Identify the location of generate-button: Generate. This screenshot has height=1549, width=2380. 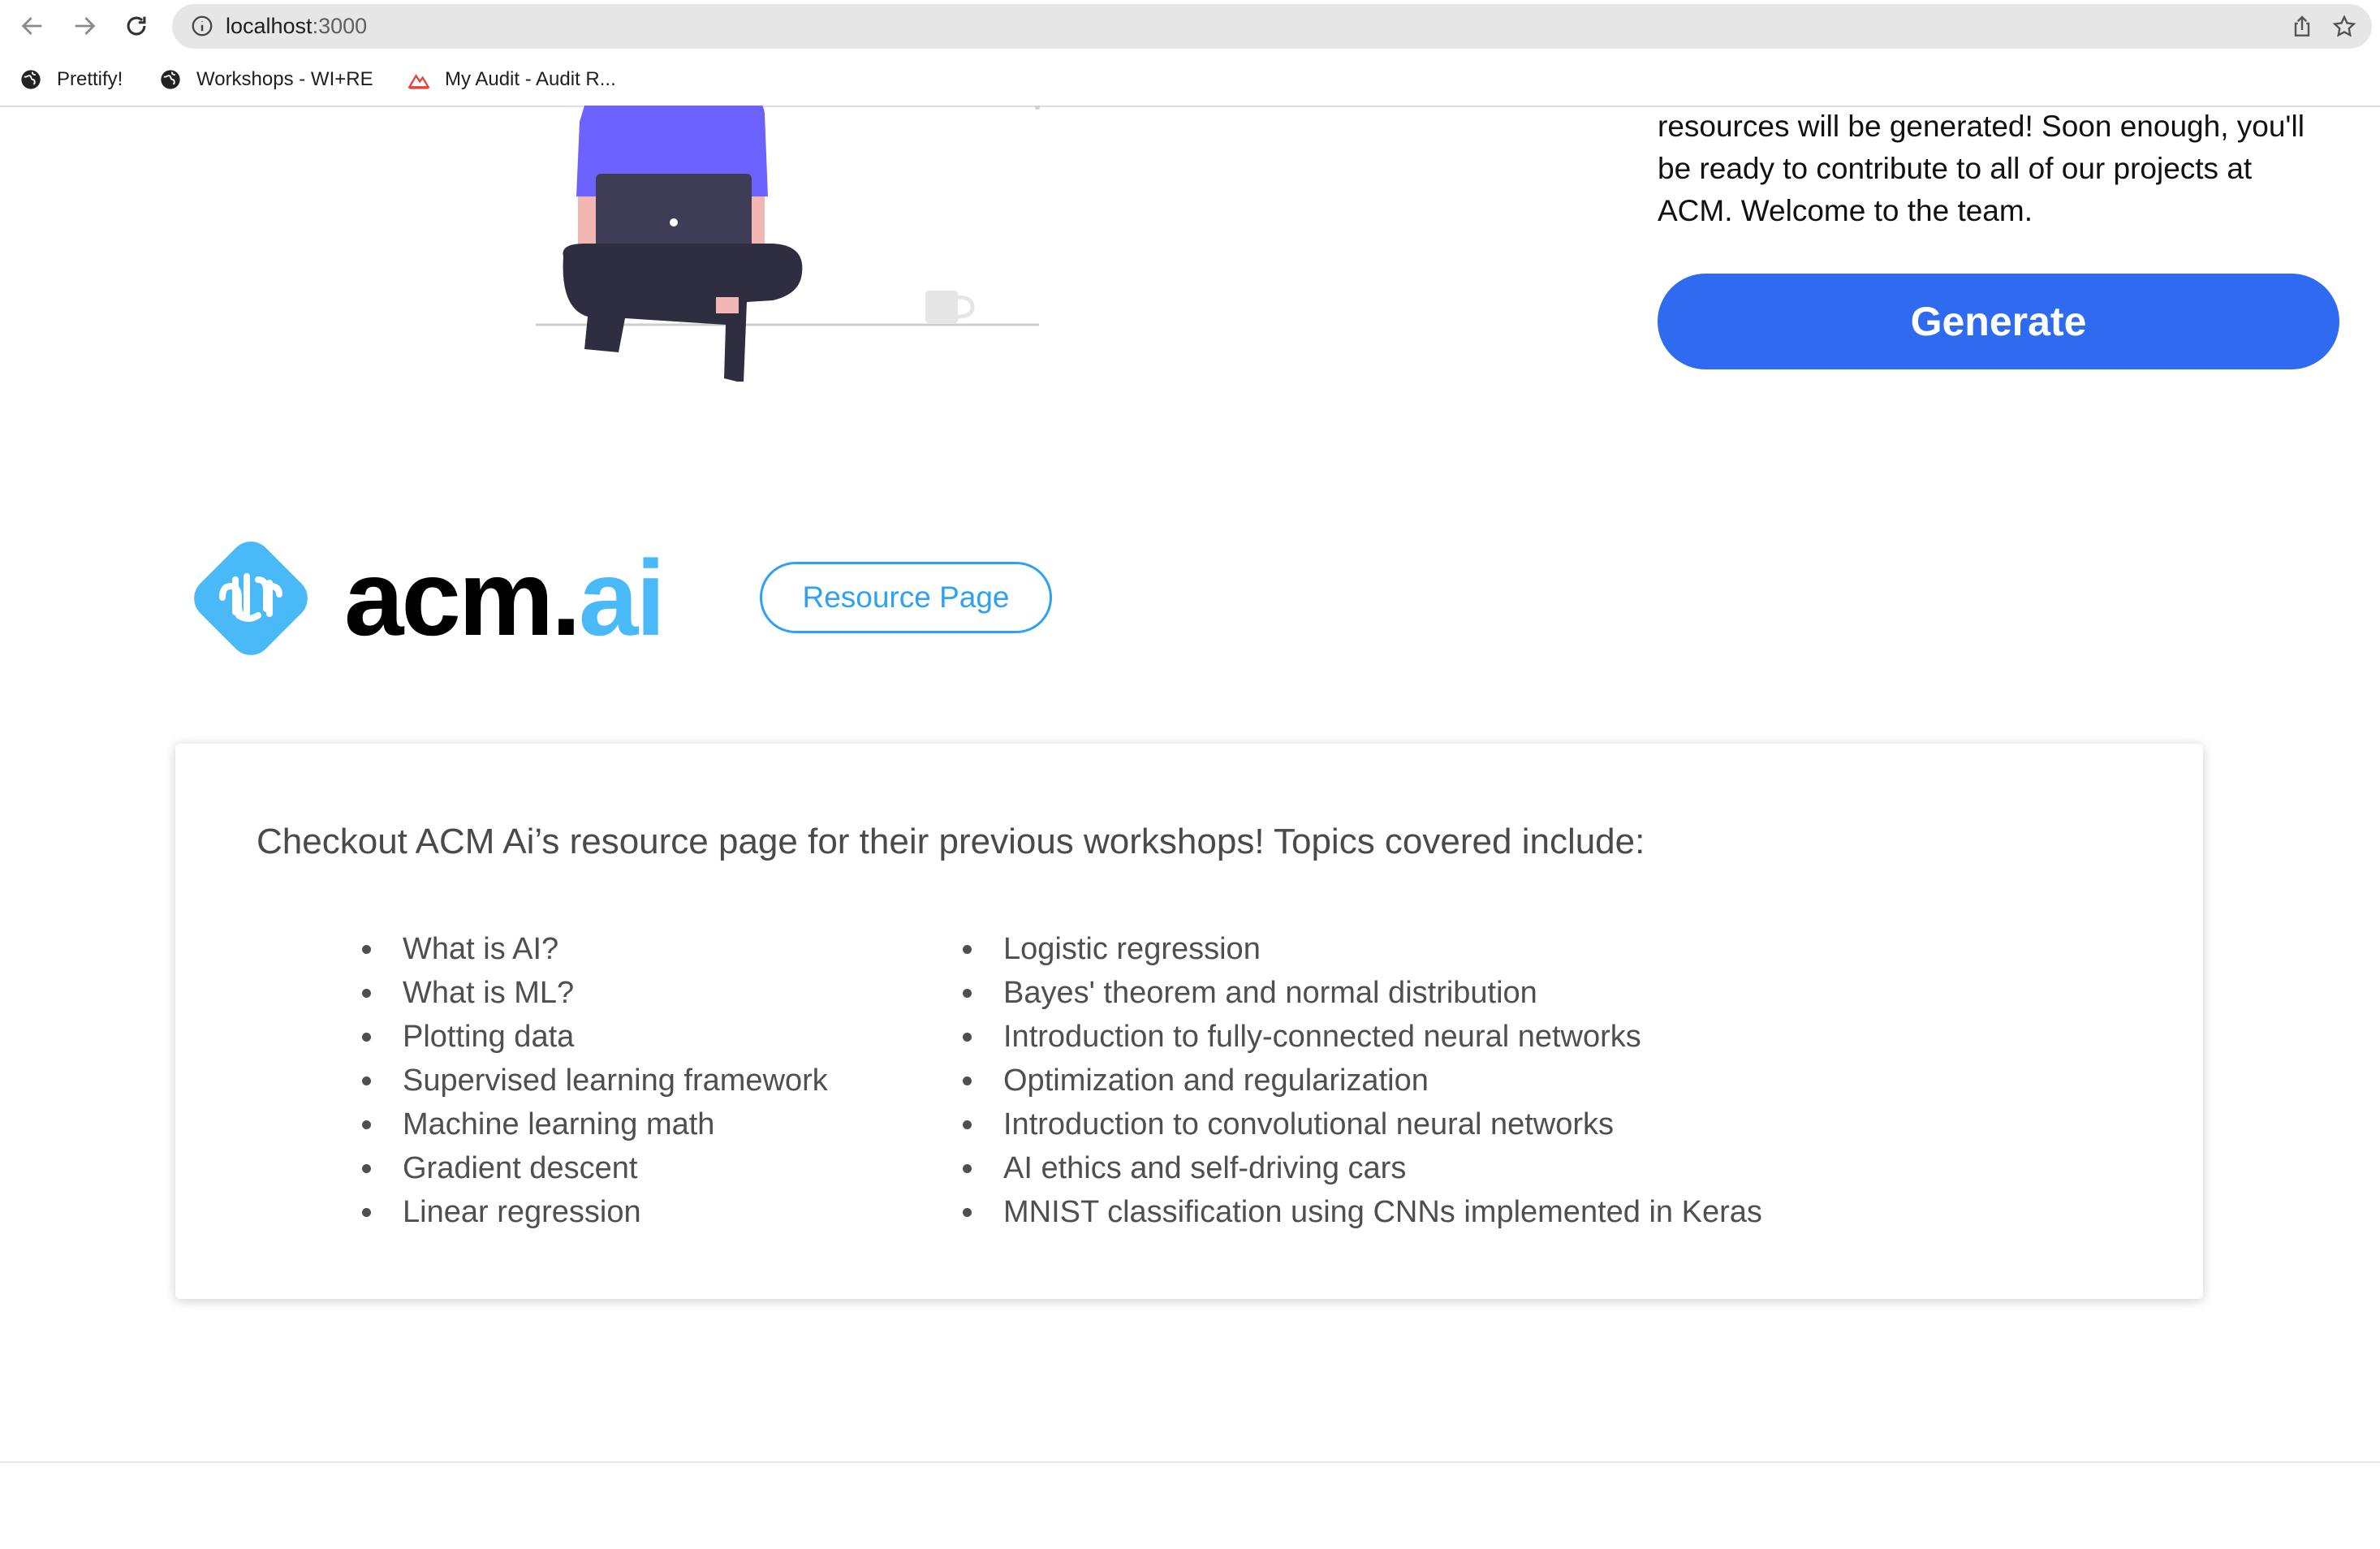
(1998, 321).